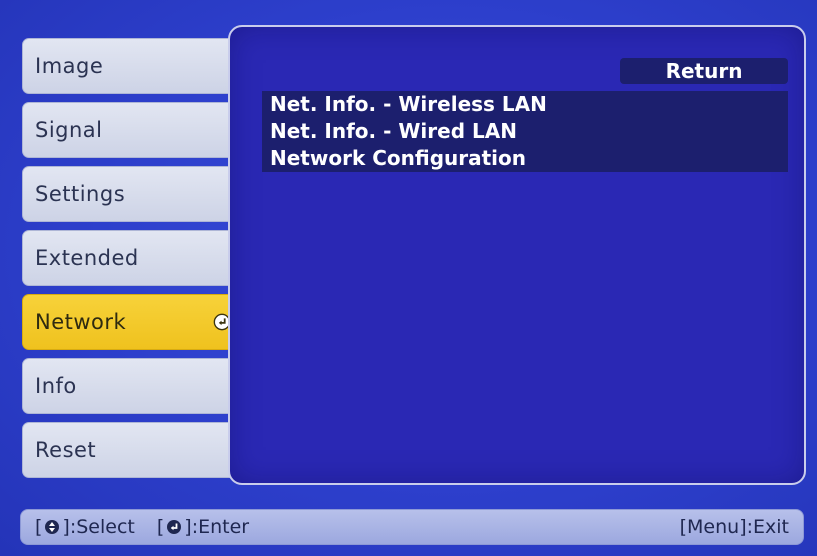 This screenshot has height=556, width=817. What do you see at coordinates (525, 131) in the screenshot?
I see `menu-item-net-info-wired-lan: Net. Info. - Wired LAN` at bounding box center [525, 131].